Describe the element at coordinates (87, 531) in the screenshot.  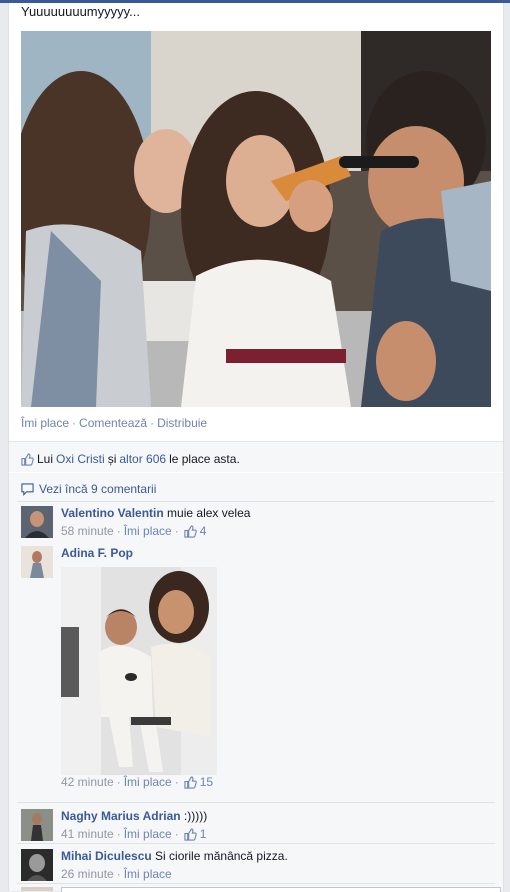
I see `comment-time: 58 minute` at that location.